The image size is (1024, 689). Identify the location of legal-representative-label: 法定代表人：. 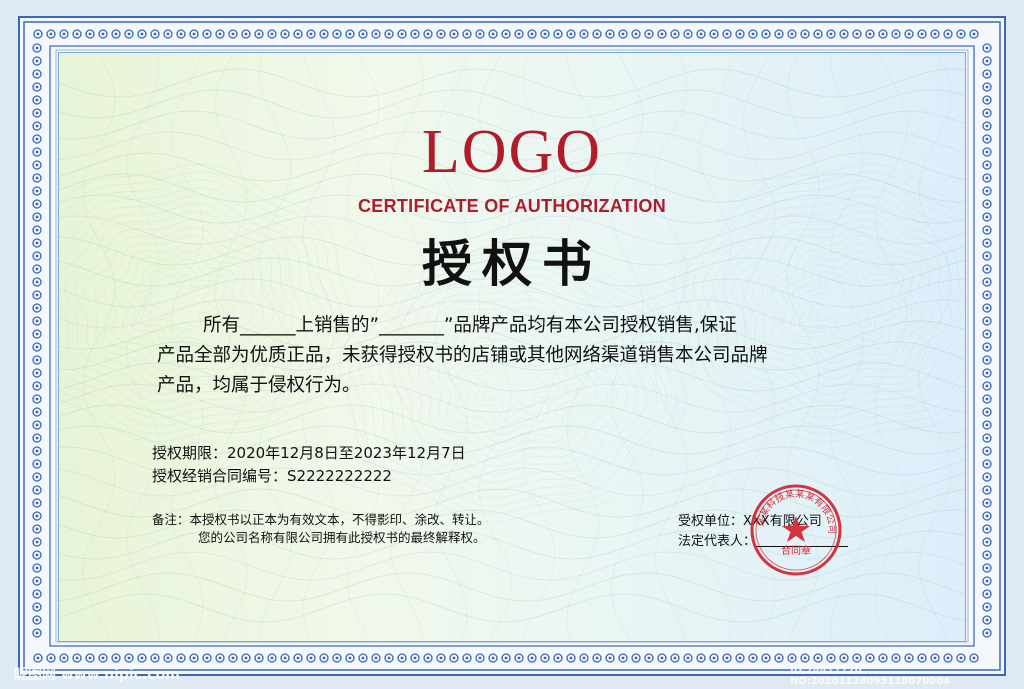
(717, 541).